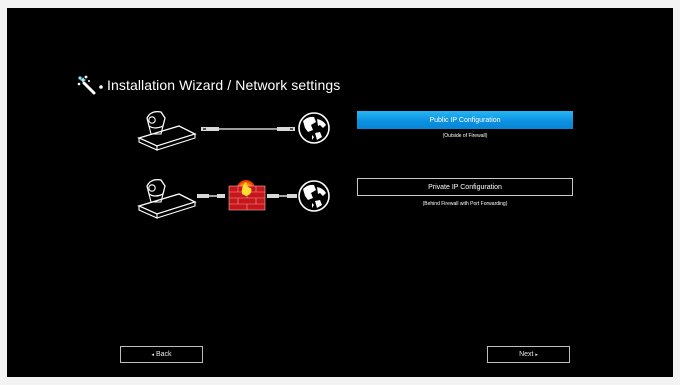 Image resolution: width=680 pixels, height=385 pixels. I want to click on next-button-label: Next, so click(526, 354).